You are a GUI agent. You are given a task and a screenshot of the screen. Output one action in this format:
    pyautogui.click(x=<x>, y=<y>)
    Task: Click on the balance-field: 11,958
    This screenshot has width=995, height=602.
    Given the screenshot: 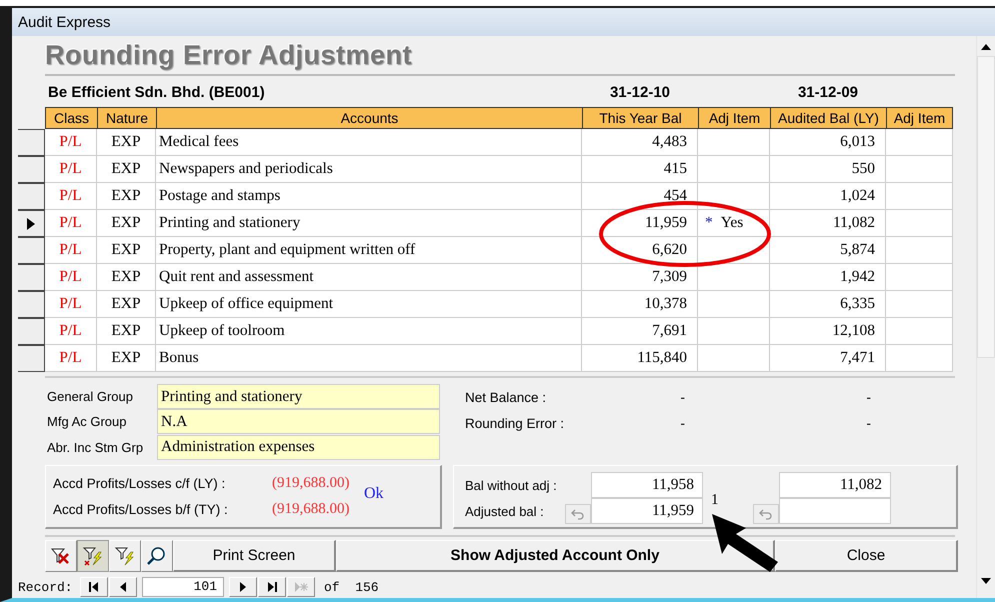 What is the action you would take?
    pyautogui.click(x=647, y=485)
    